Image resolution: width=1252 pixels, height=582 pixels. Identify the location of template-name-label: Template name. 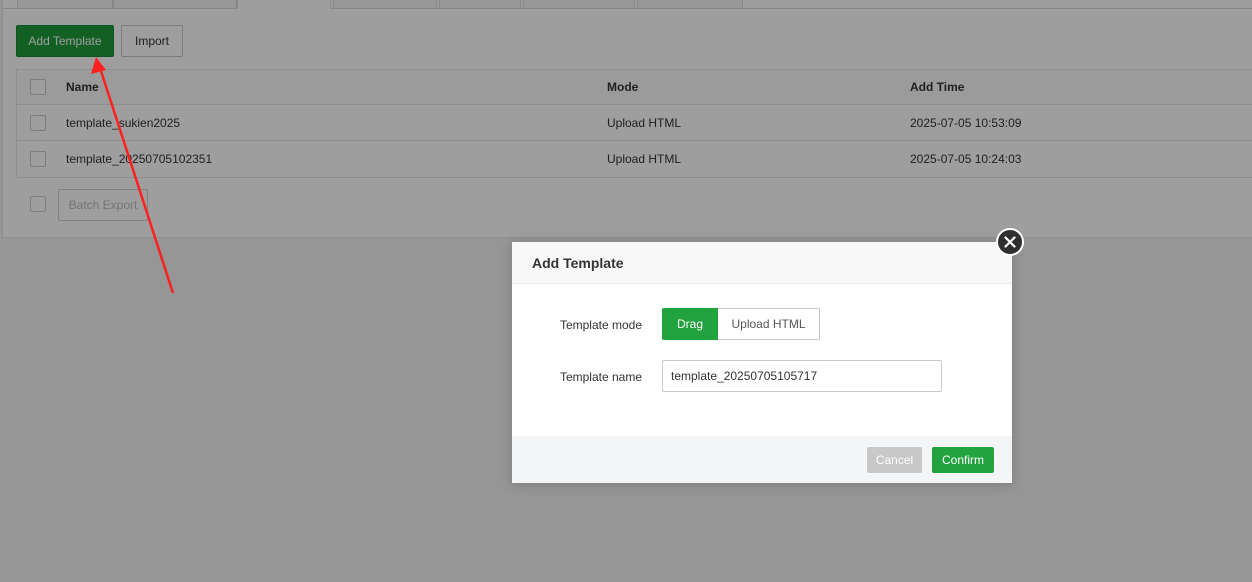
(600, 377).